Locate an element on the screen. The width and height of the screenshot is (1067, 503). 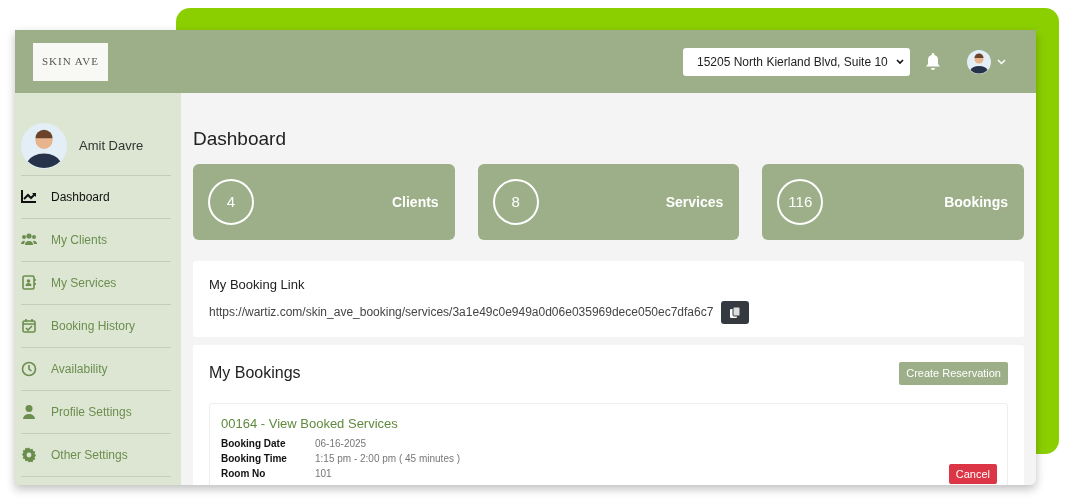
stat-count: 4 is located at coordinates (231, 202).